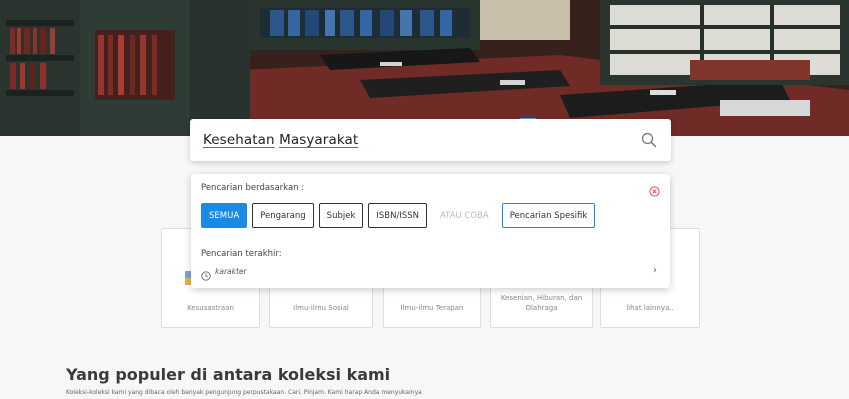 This screenshot has width=849, height=399. What do you see at coordinates (548, 215) in the screenshot?
I see `chip-pencarian-spesifik: Pencarian Spesifik` at bounding box center [548, 215].